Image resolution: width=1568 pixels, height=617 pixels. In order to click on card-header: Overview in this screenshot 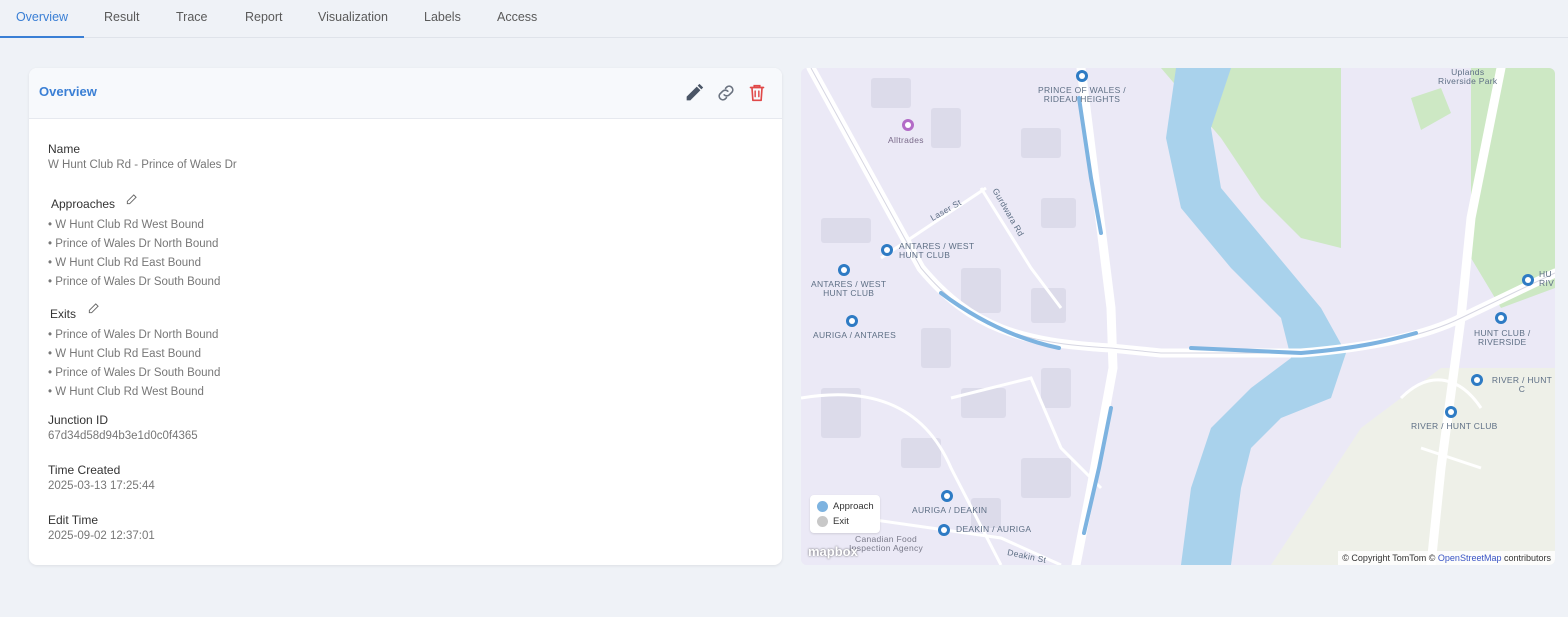, I will do `click(405, 93)`.